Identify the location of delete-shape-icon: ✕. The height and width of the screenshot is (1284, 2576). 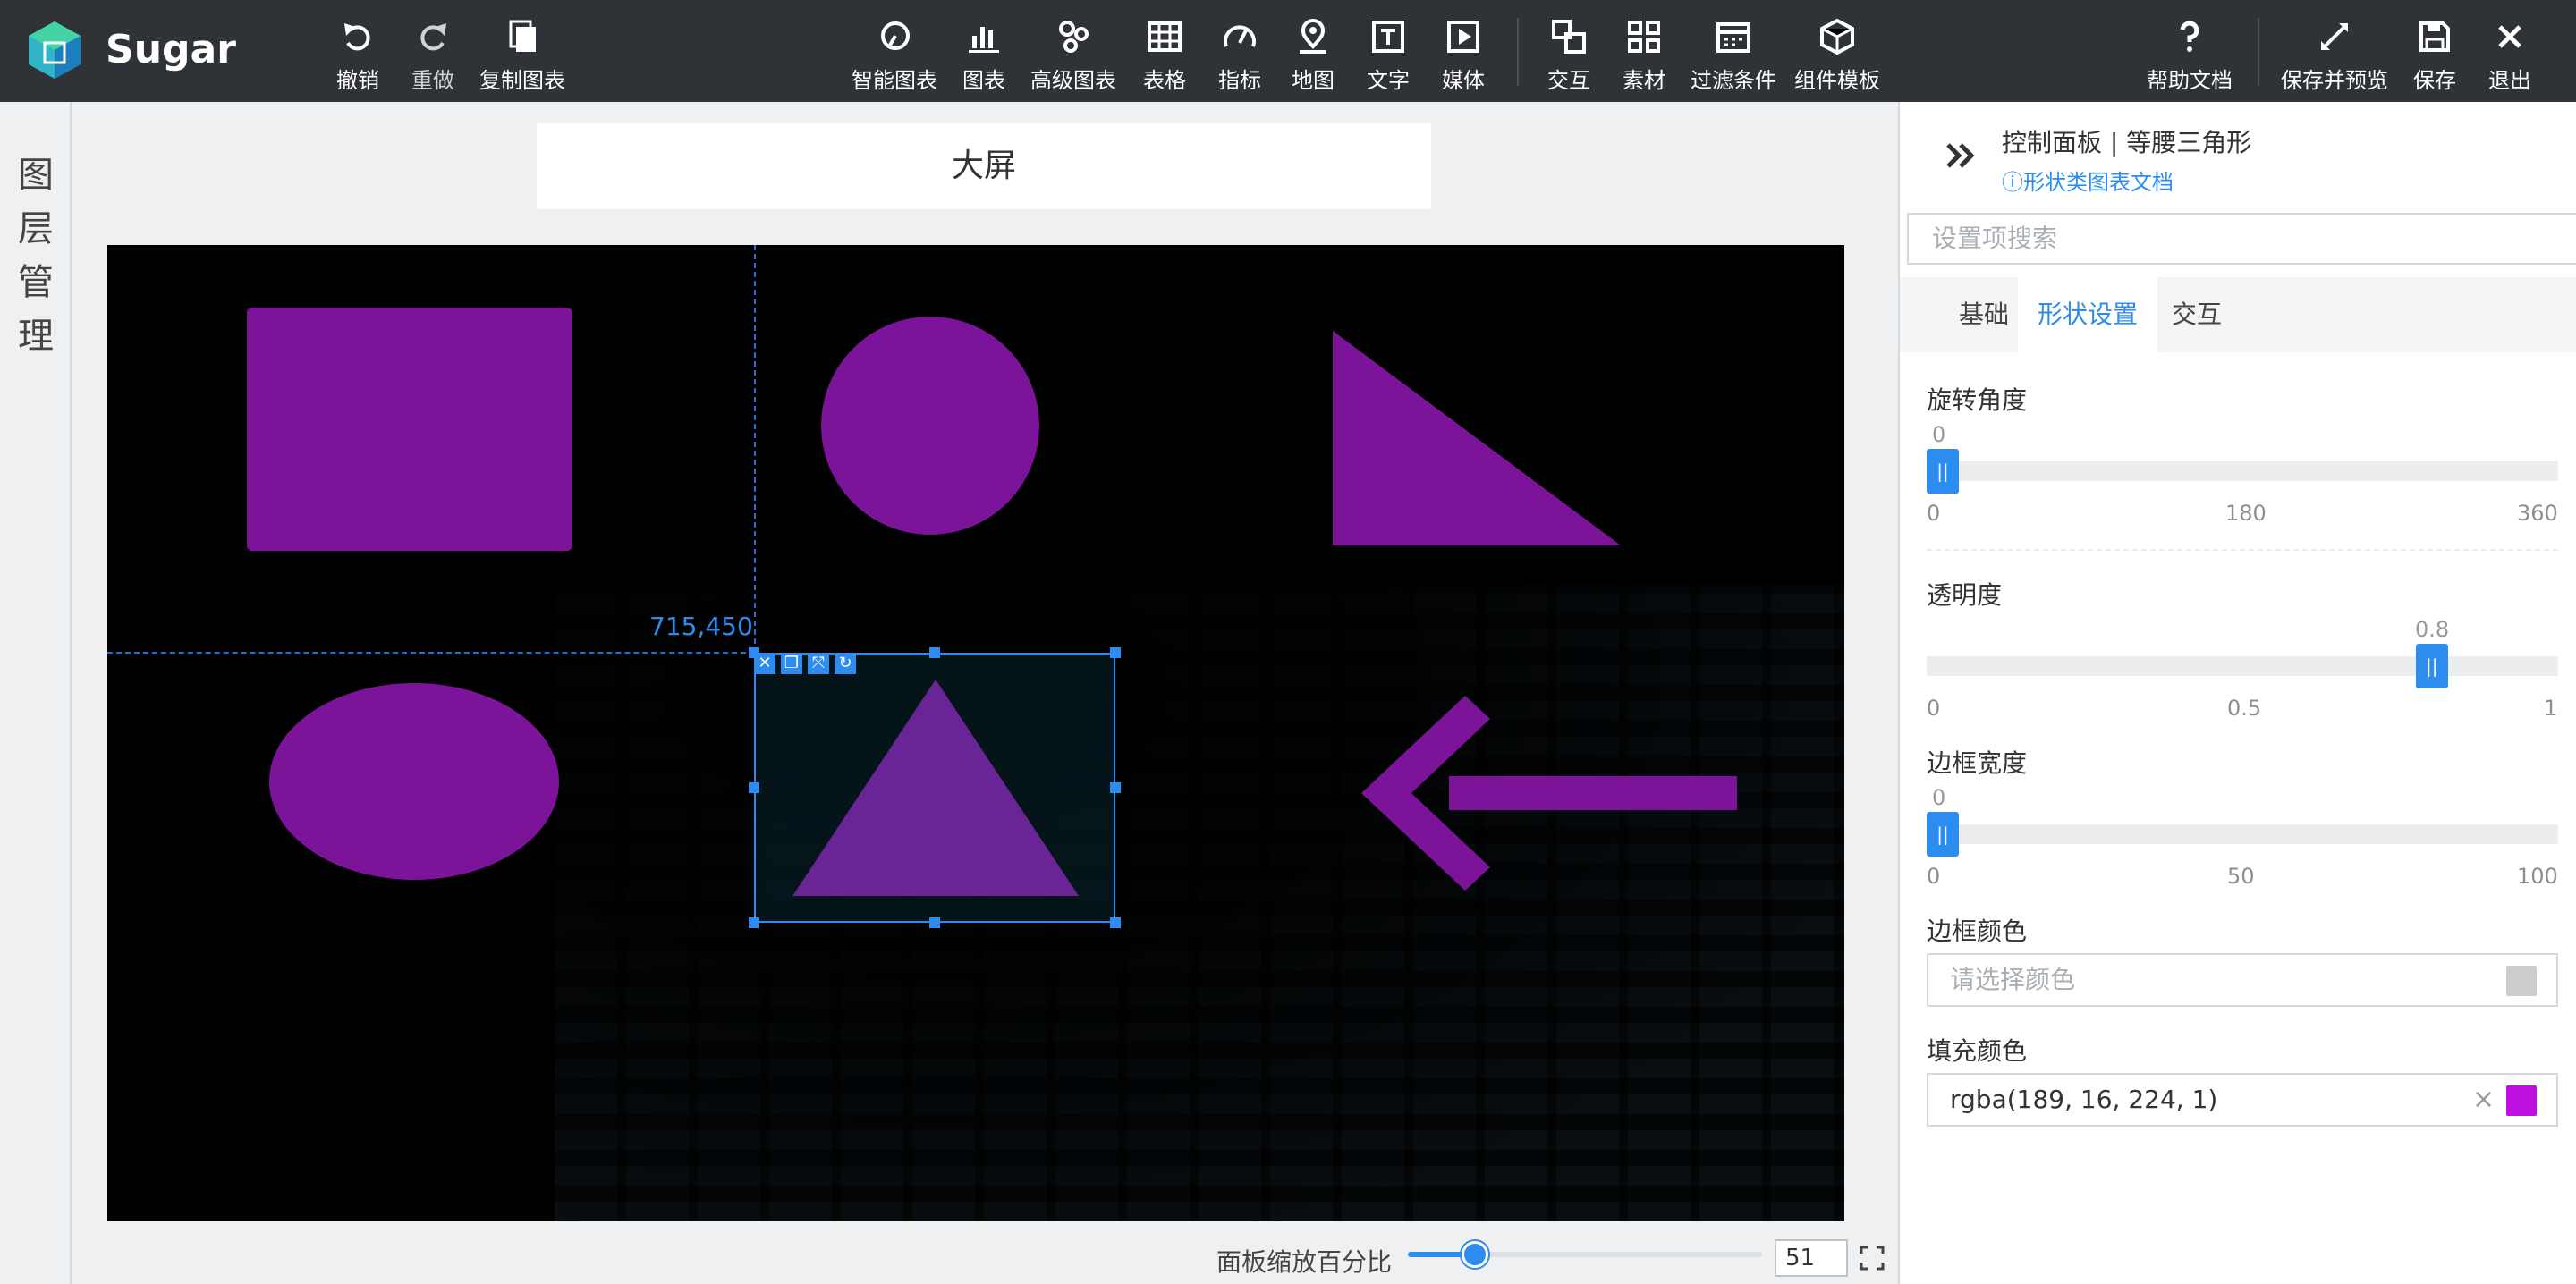
(764, 664).